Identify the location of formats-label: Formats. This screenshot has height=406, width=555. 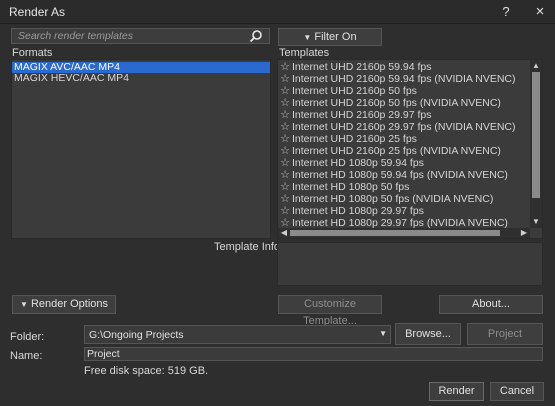
(32, 53).